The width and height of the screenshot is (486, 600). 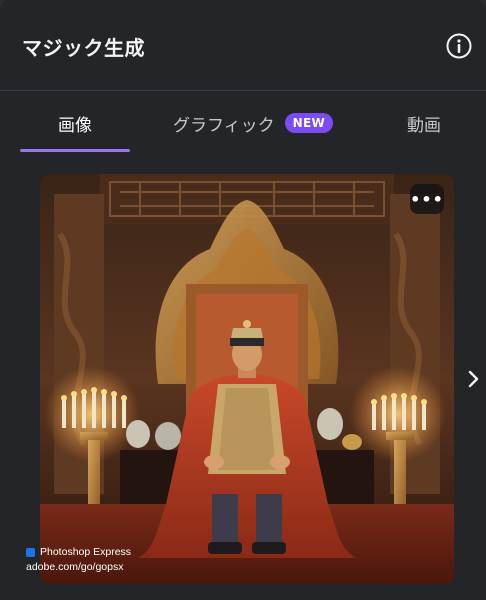 I want to click on tab-image-label: 画像, so click(x=75, y=125).